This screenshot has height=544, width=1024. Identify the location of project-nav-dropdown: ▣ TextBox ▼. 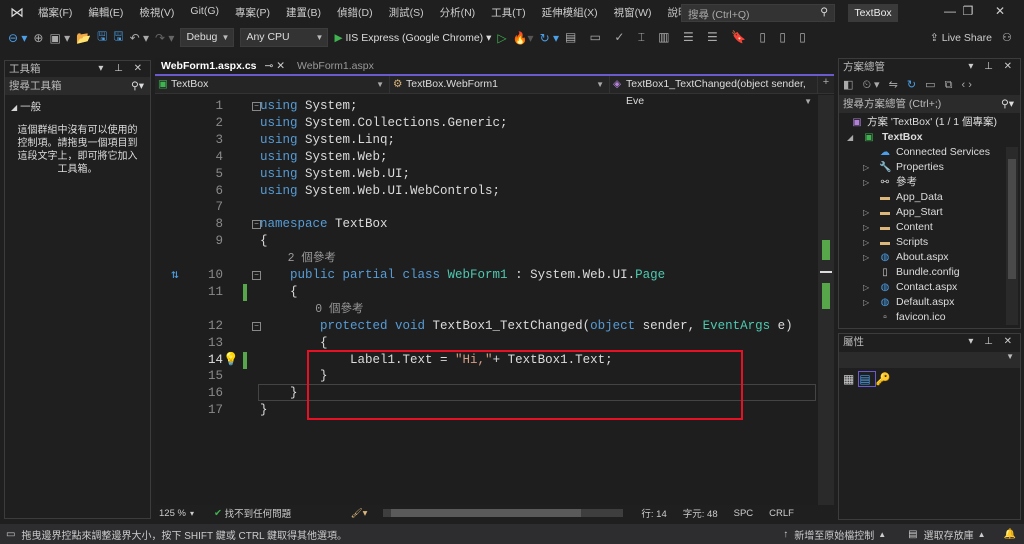
(272, 84).